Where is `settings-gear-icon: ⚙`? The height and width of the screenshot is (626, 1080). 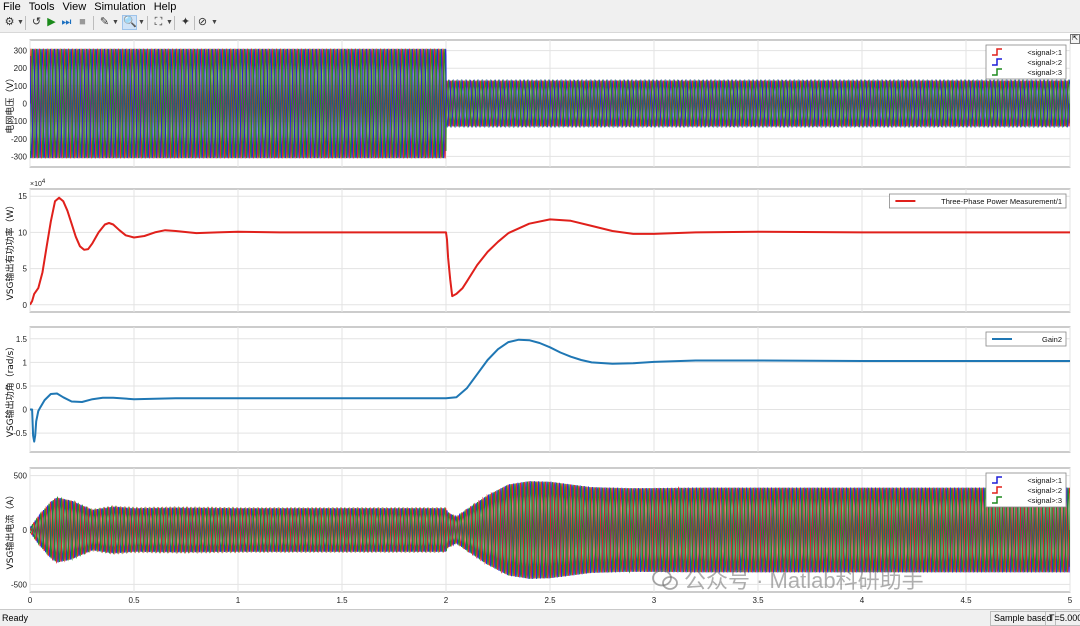 settings-gear-icon: ⚙ is located at coordinates (9, 22).